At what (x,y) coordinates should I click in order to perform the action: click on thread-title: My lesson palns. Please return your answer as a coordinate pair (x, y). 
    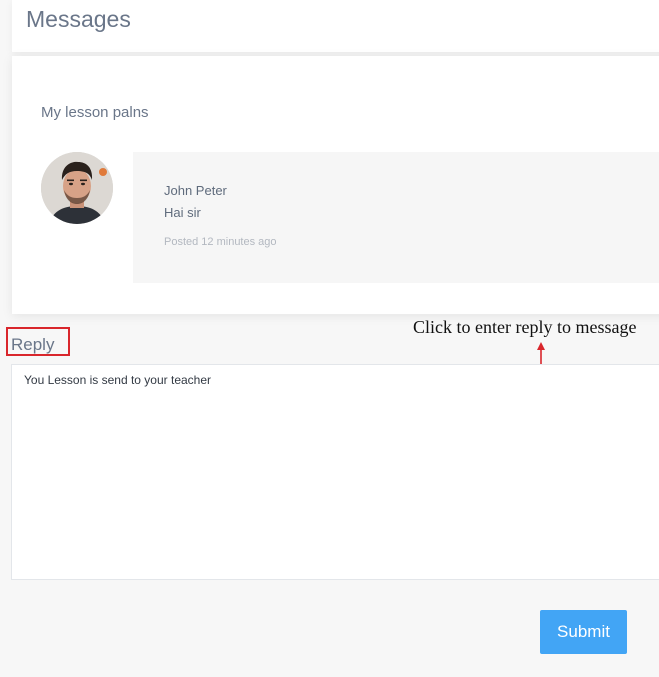
    Looking at the image, I should click on (95, 112).